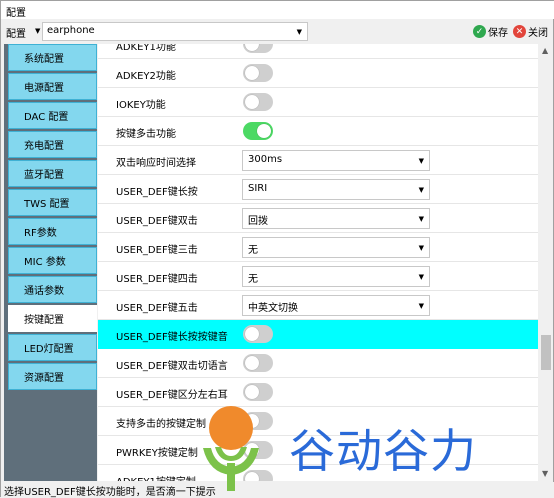 This screenshot has height=498, width=554. What do you see at coordinates (157, 221) in the screenshot?
I see `setting-label: USER_DEF键双击` at bounding box center [157, 221].